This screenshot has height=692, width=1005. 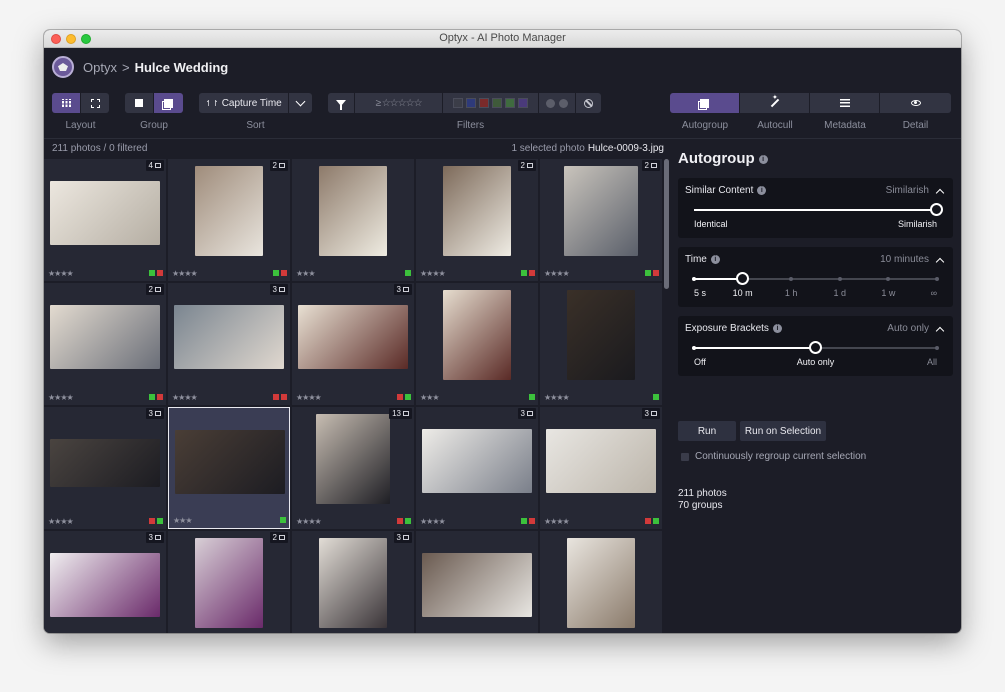 What do you see at coordinates (588, 103) in the screenshot?
I see `reject-filter-button` at bounding box center [588, 103].